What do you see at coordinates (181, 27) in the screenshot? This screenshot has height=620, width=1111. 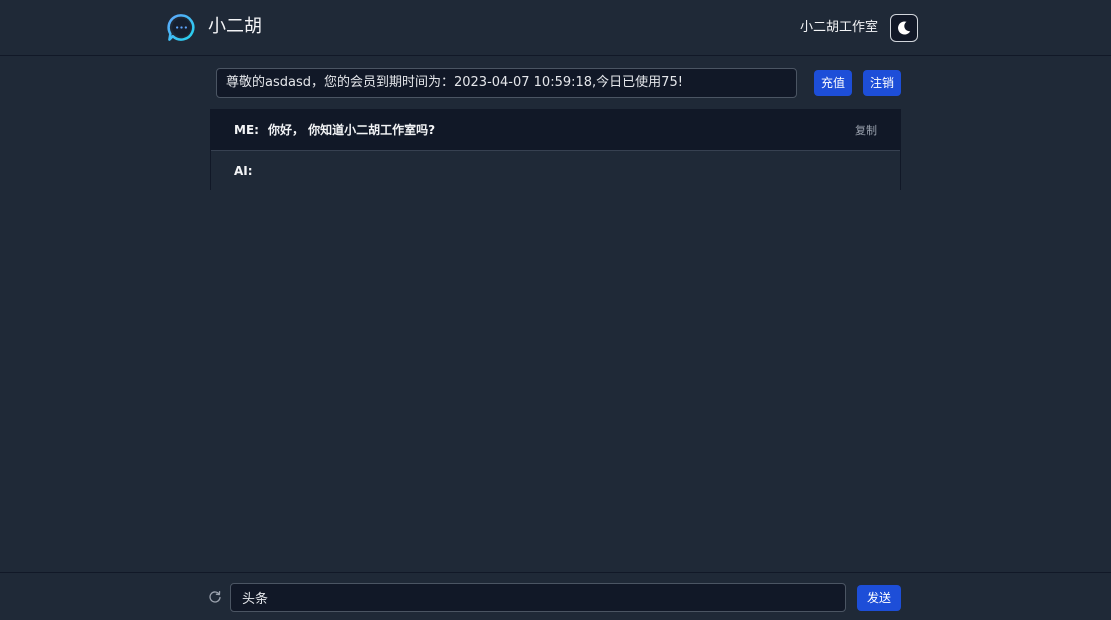 I see `chat-logo-icon` at bounding box center [181, 27].